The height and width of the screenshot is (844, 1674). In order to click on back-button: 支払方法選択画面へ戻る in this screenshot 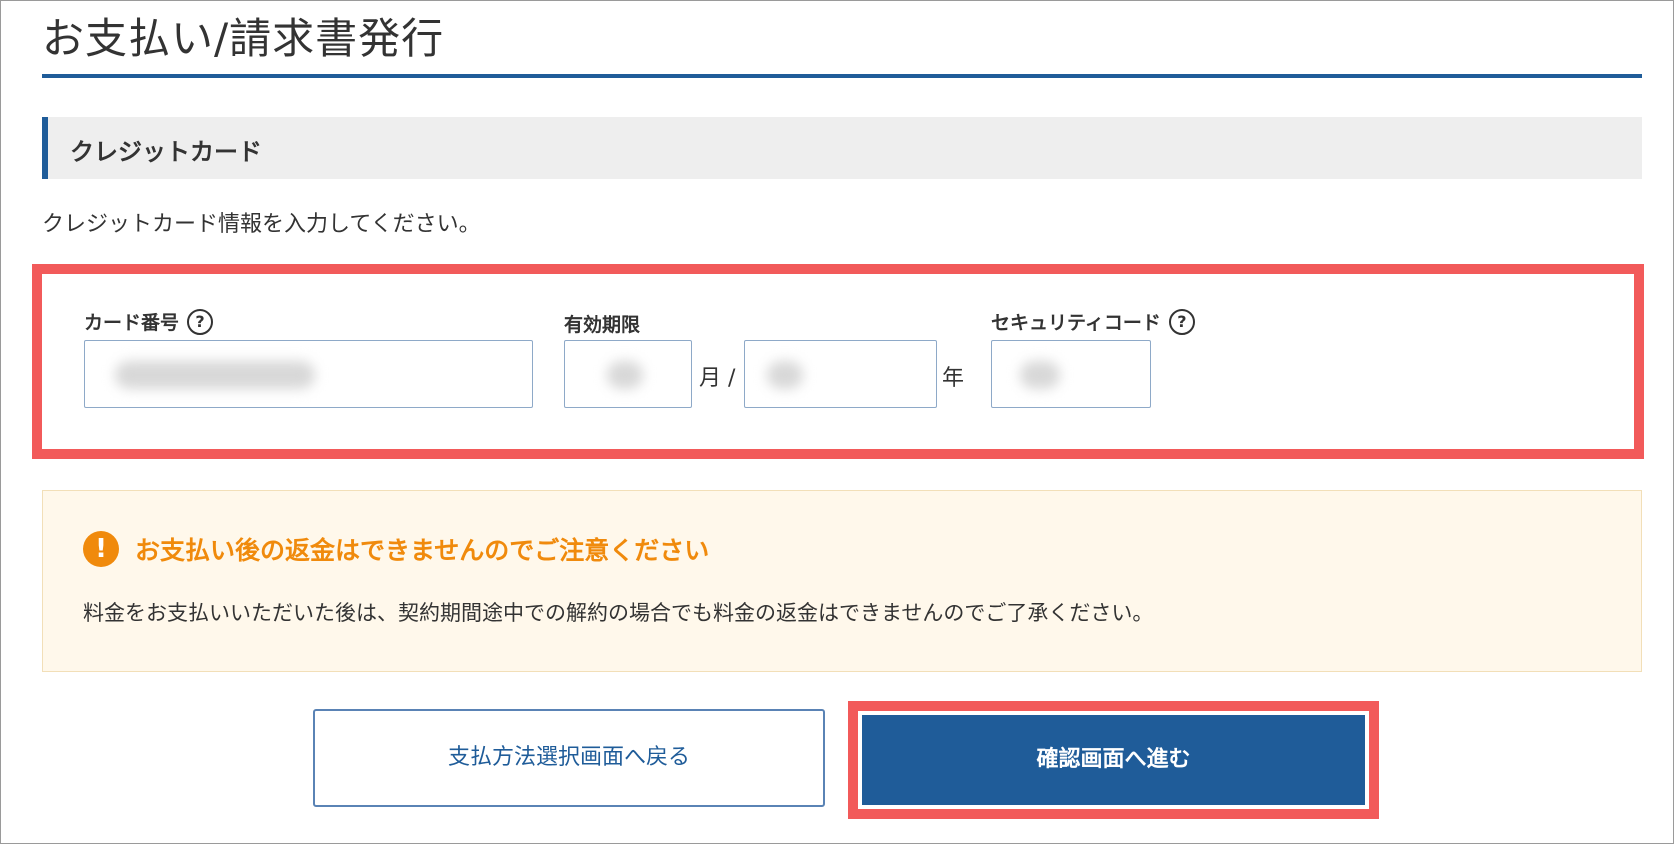, I will do `click(569, 758)`.